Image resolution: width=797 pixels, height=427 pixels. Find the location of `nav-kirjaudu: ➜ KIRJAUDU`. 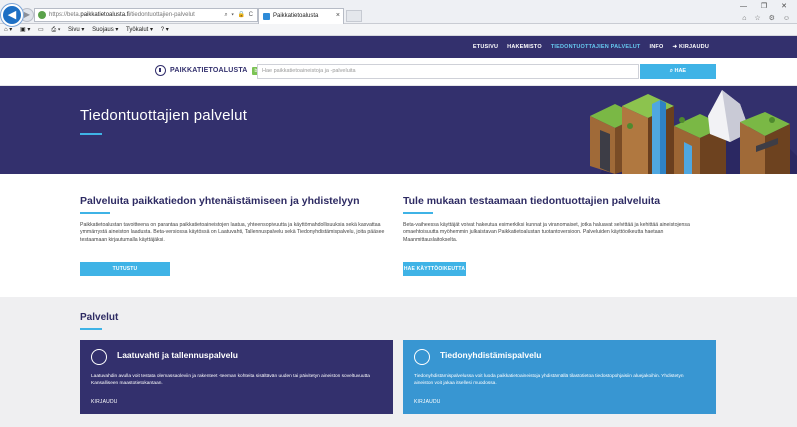

nav-kirjaudu: ➜ KIRJAUDU is located at coordinates (690, 47).